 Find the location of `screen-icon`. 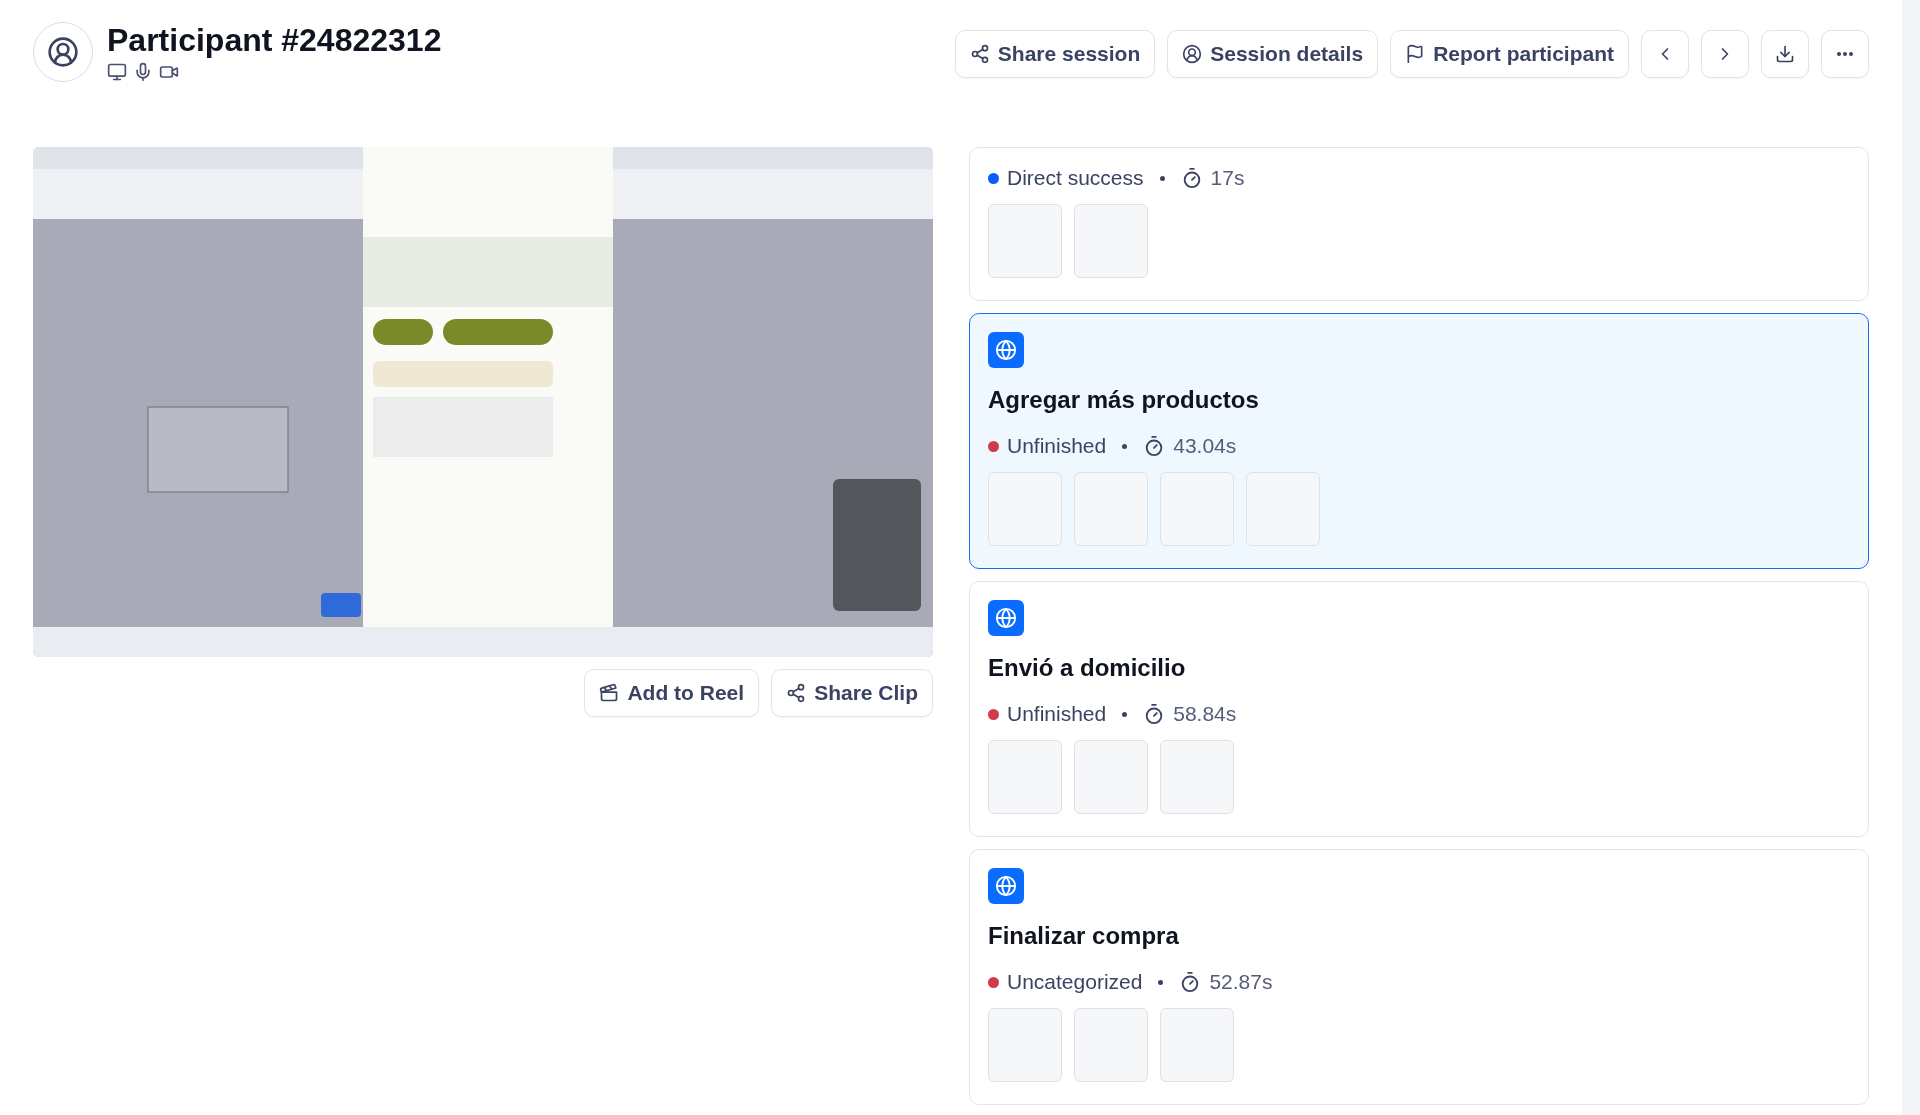

screen-icon is located at coordinates (117, 72).